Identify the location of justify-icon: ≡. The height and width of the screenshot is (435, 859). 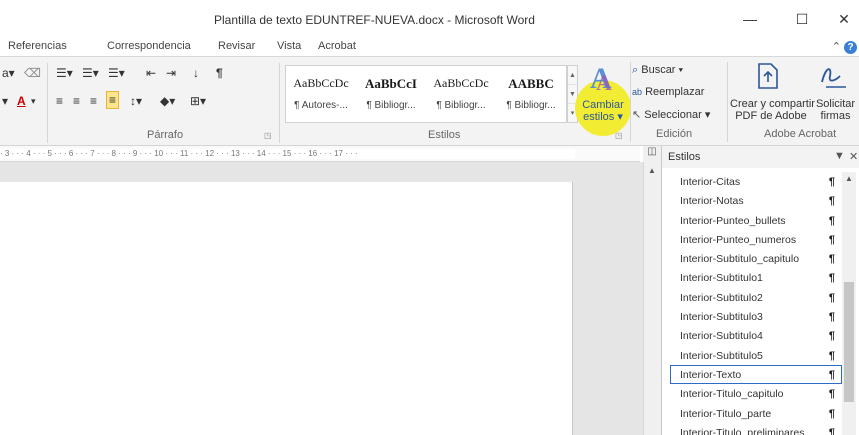
(113, 100).